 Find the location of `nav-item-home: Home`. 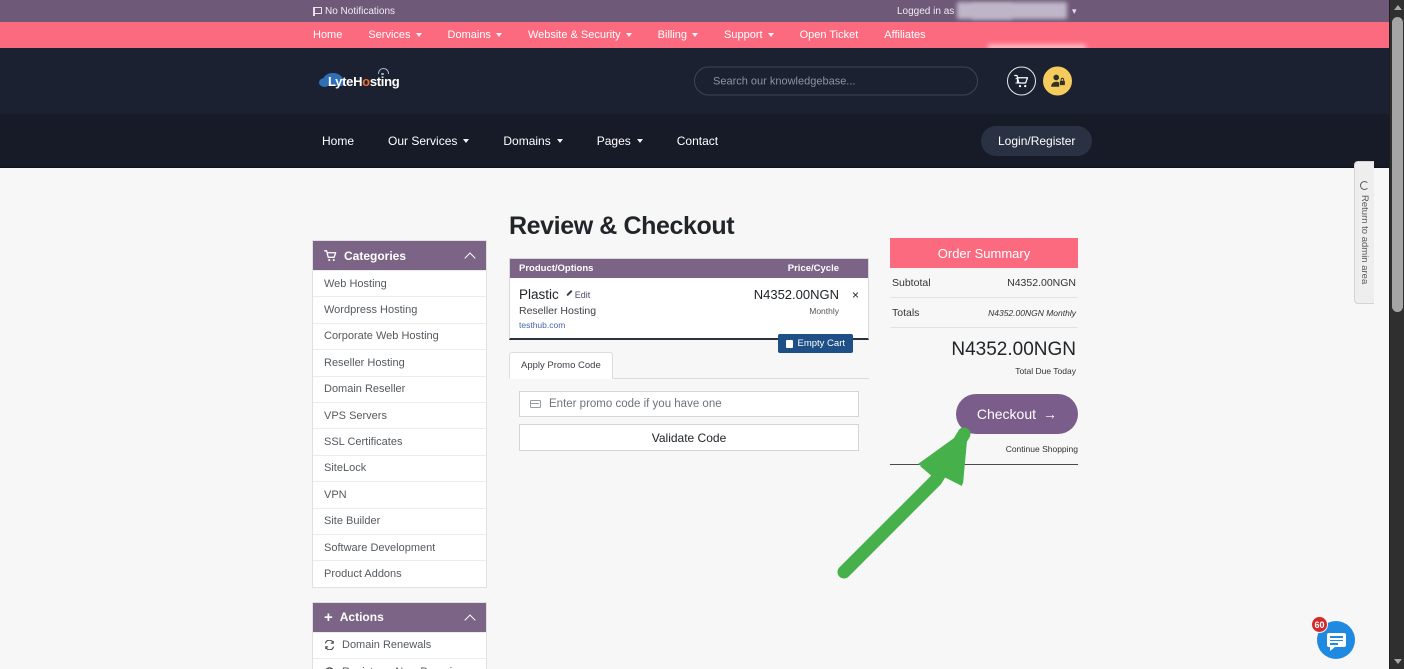

nav-item-home: Home is located at coordinates (338, 141).